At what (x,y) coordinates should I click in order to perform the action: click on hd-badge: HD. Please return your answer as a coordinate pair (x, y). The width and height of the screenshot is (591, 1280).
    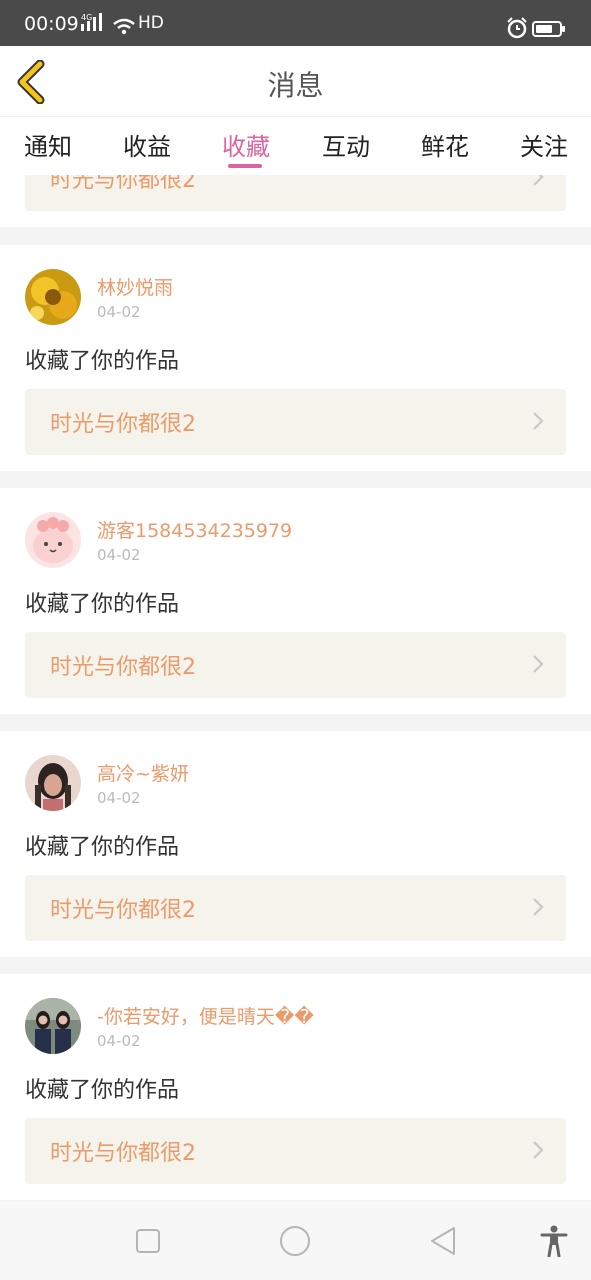
    Looking at the image, I should click on (151, 23).